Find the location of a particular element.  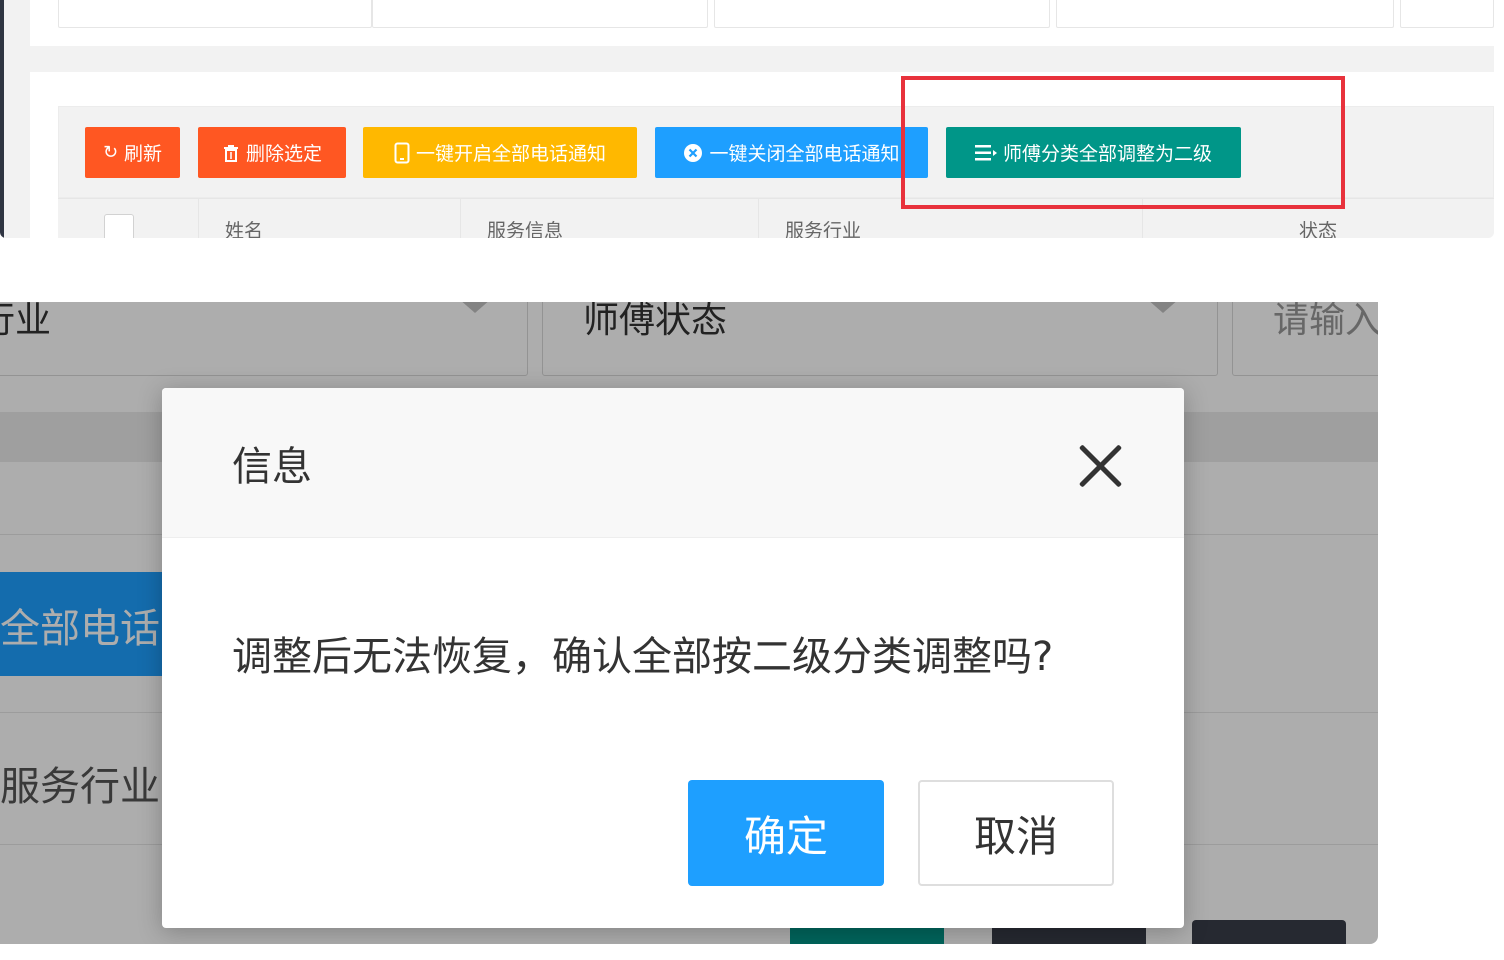

refresh-button: ↻ 刷新 is located at coordinates (132, 152).